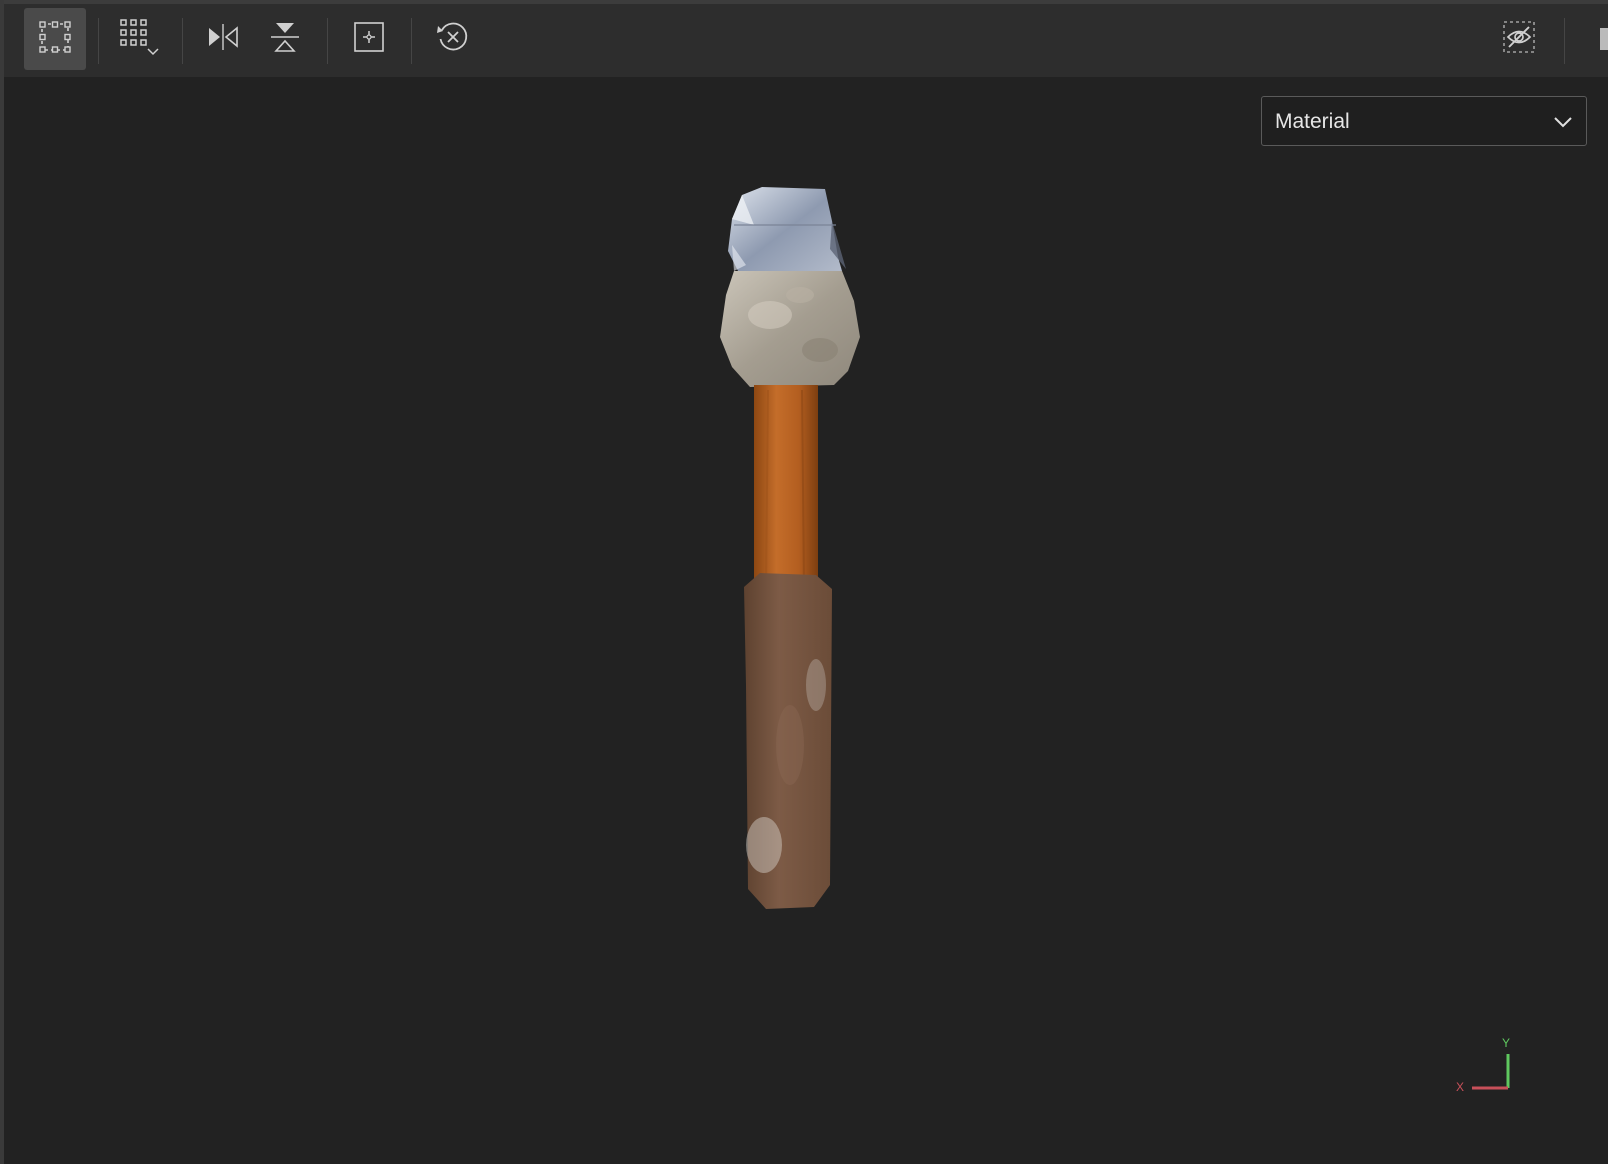 Image resolution: width=1608 pixels, height=1164 pixels. I want to click on visibility-off-icon, so click(1519, 39).